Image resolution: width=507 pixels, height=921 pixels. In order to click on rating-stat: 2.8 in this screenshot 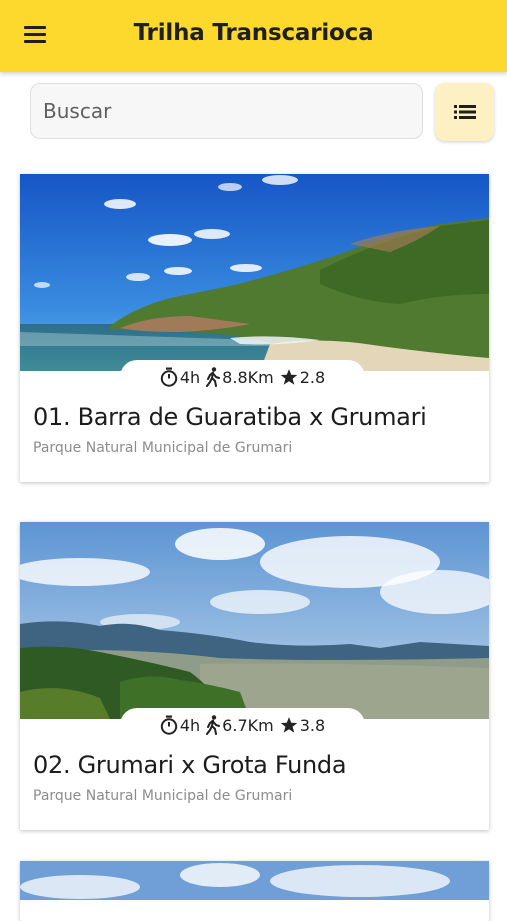, I will do `click(302, 377)`.